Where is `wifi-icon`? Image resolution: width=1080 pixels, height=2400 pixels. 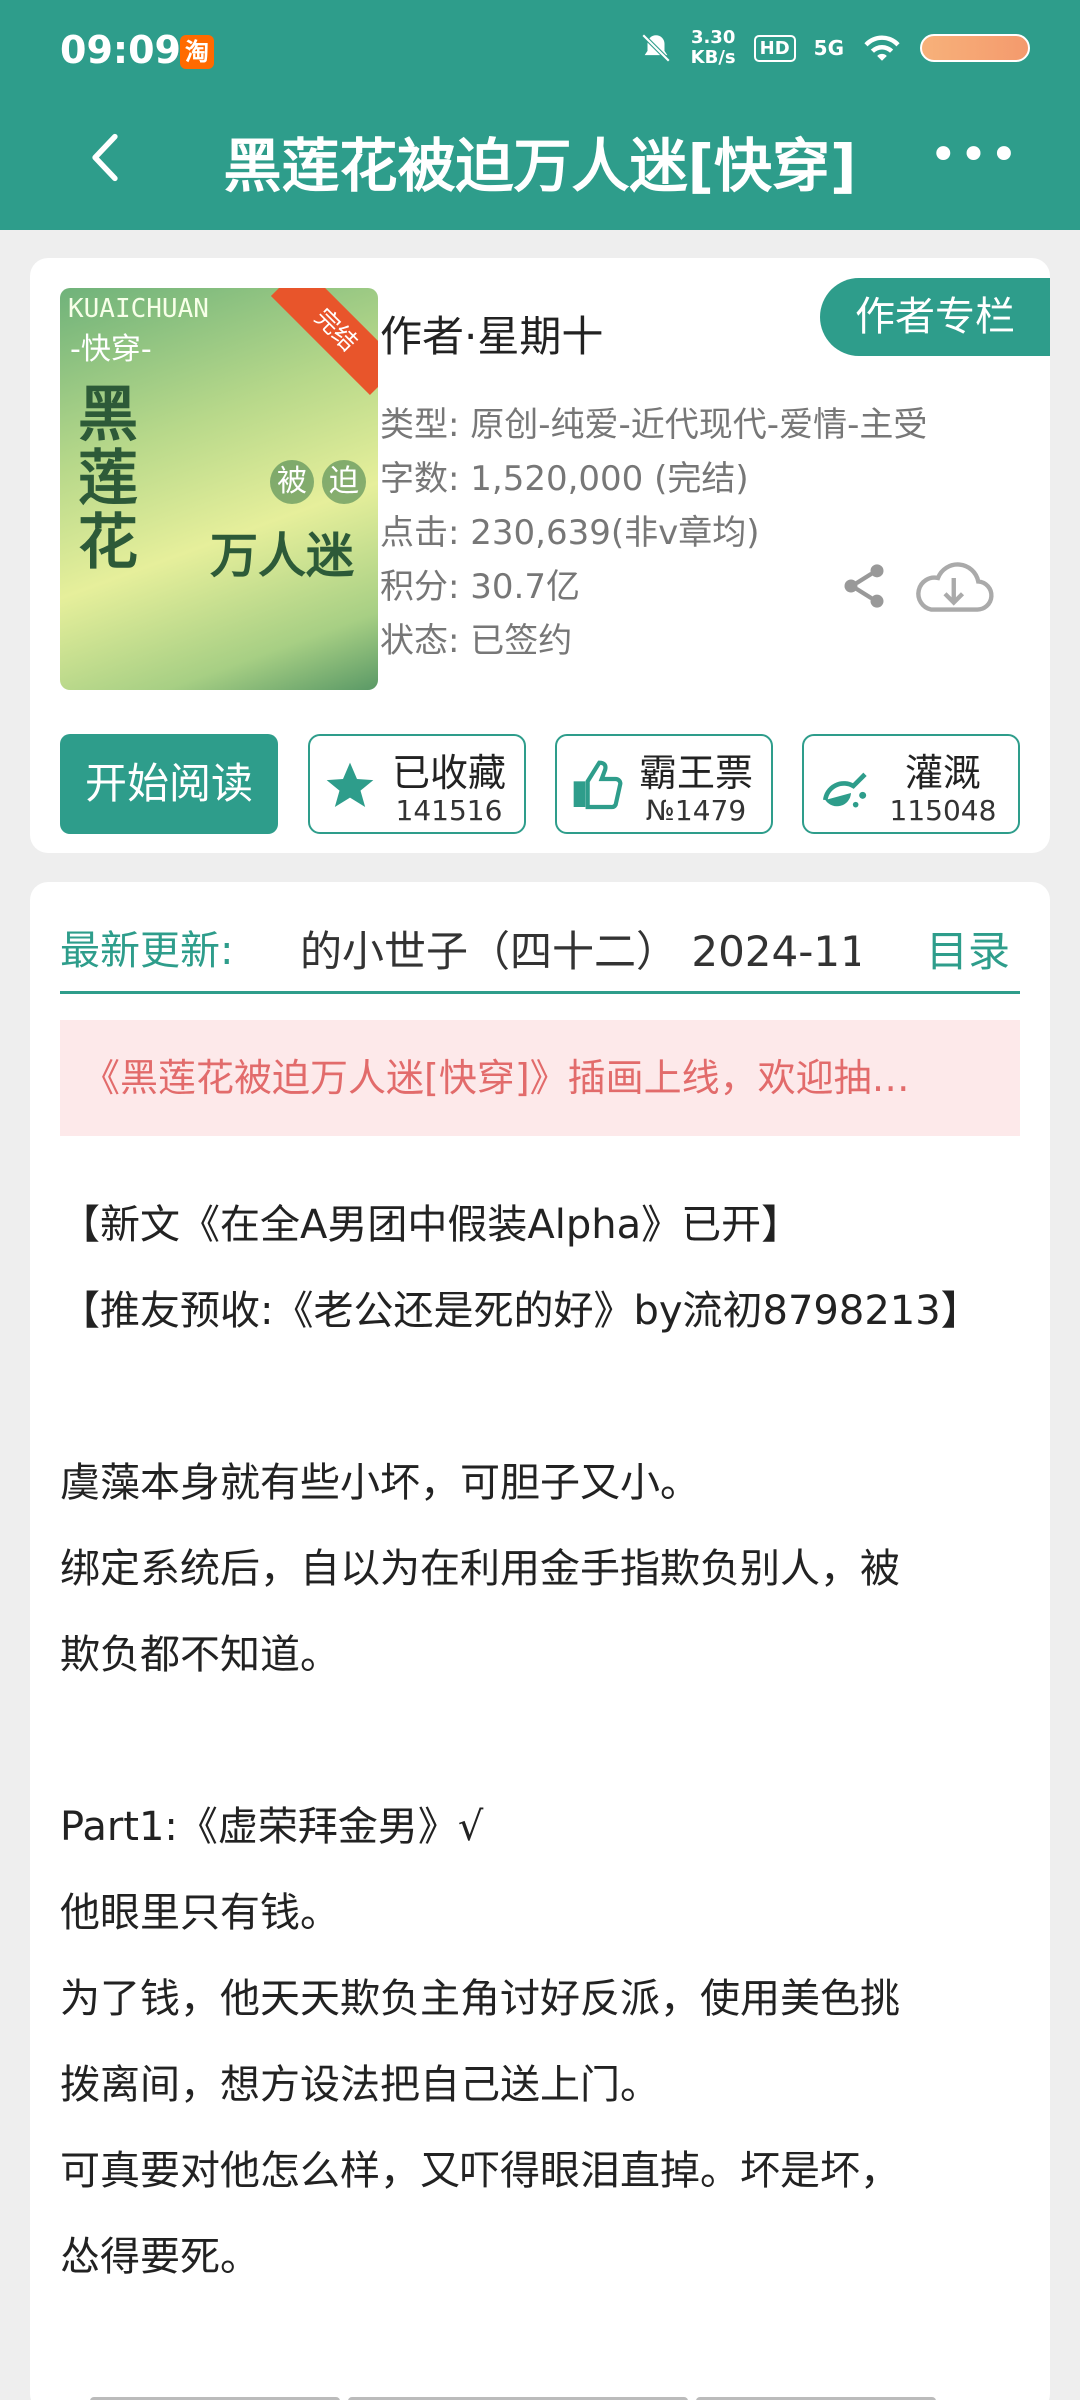 wifi-icon is located at coordinates (882, 48).